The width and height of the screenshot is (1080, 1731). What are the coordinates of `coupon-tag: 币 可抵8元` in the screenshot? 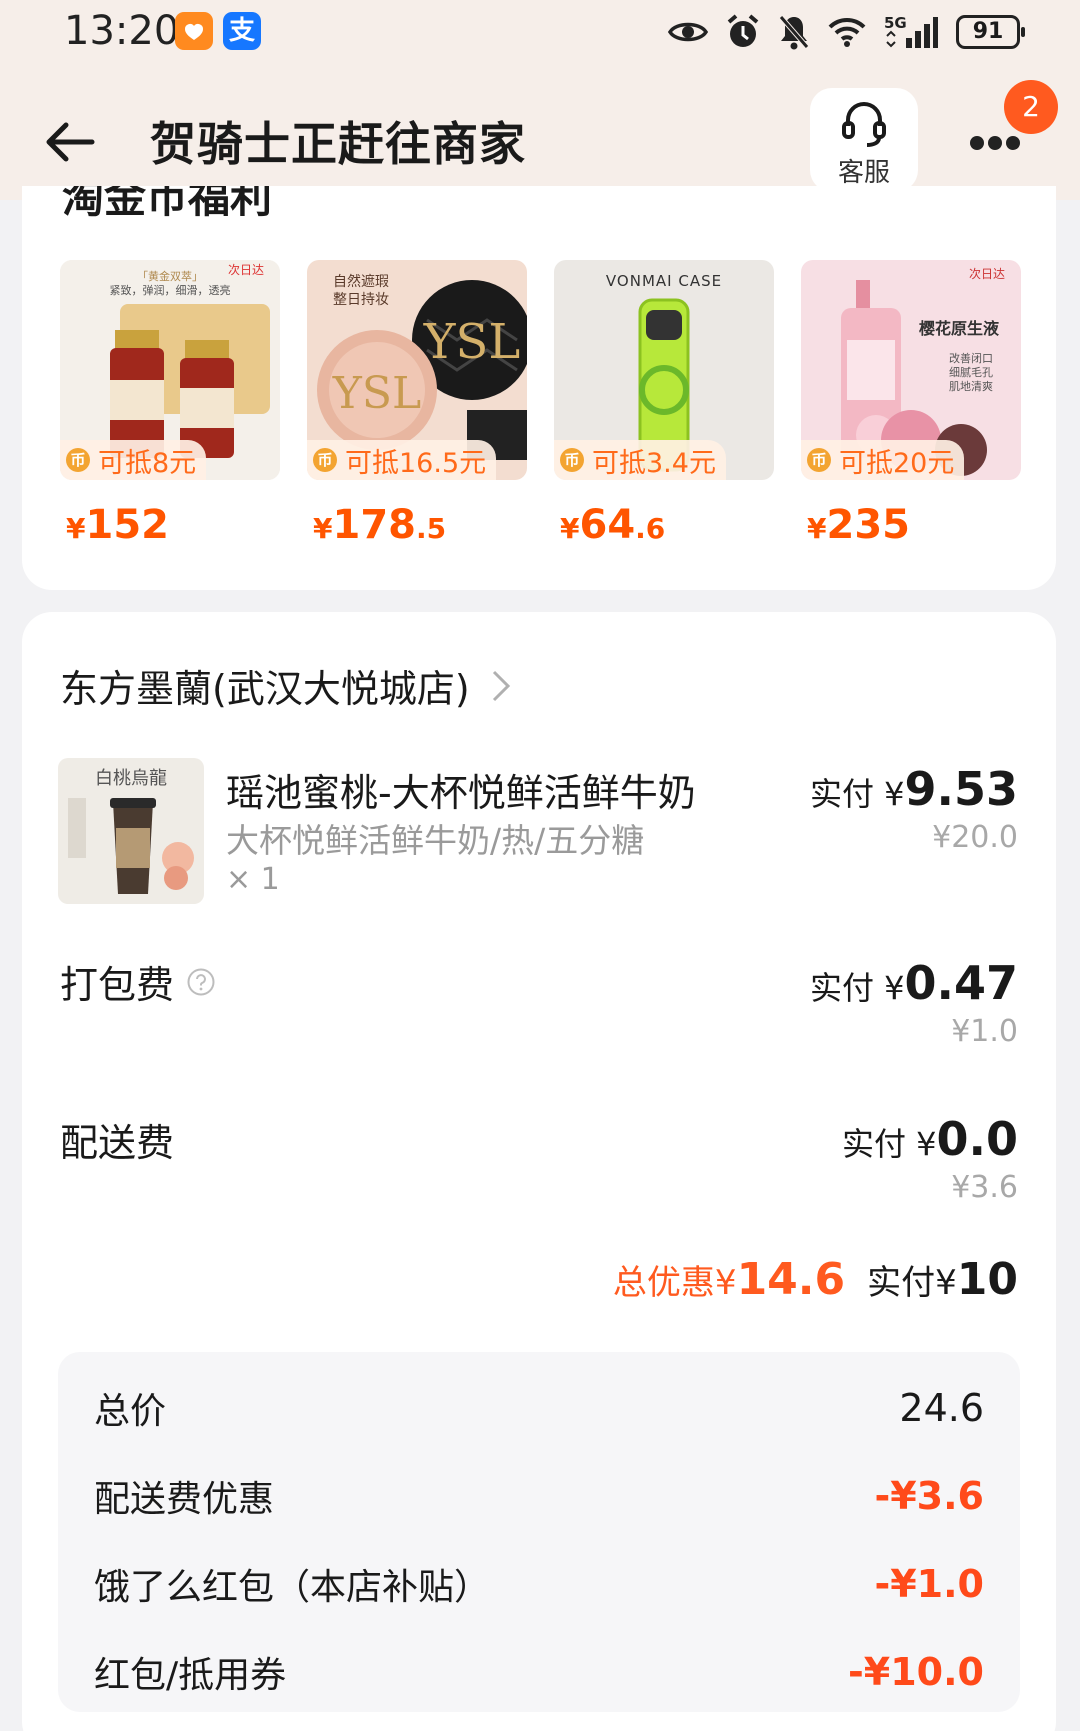 It's located at (133, 460).